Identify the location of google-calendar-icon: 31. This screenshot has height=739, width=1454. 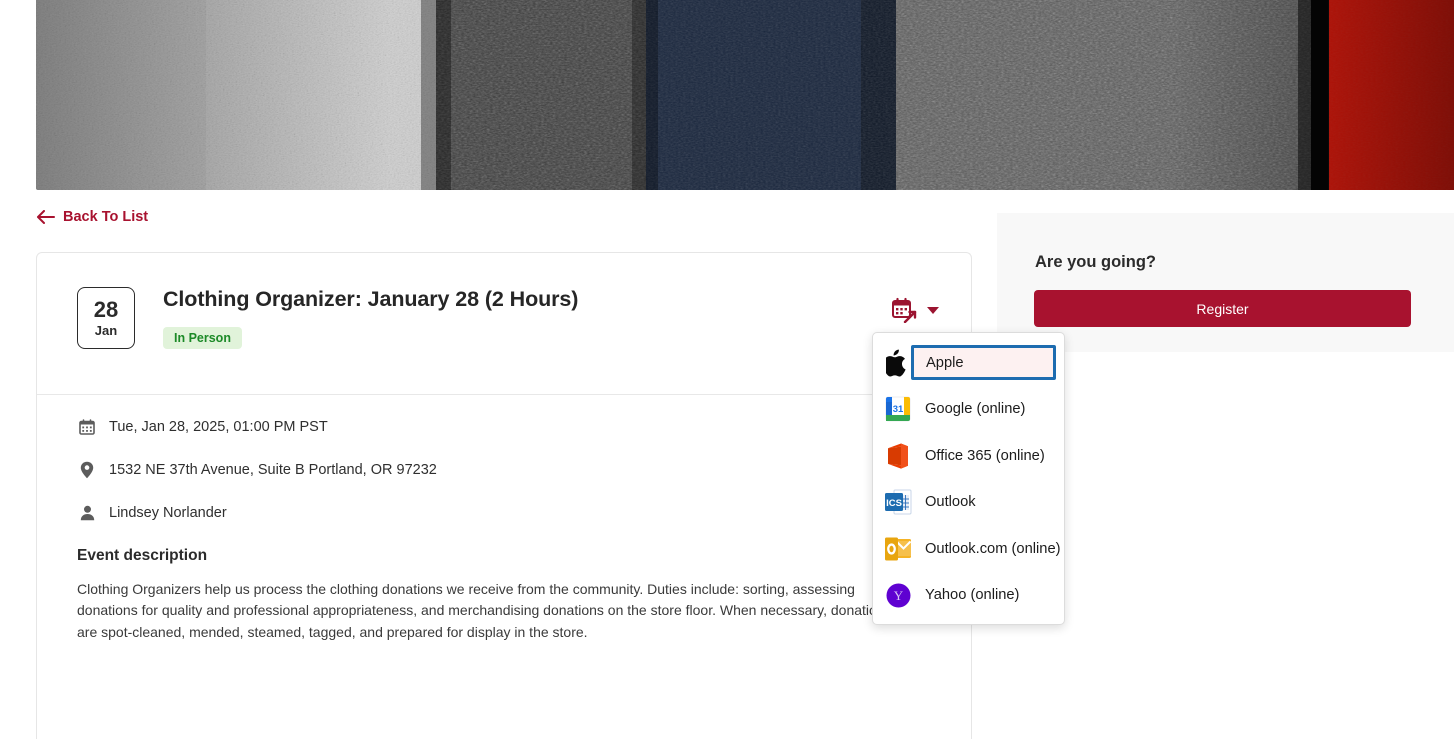
(898, 409).